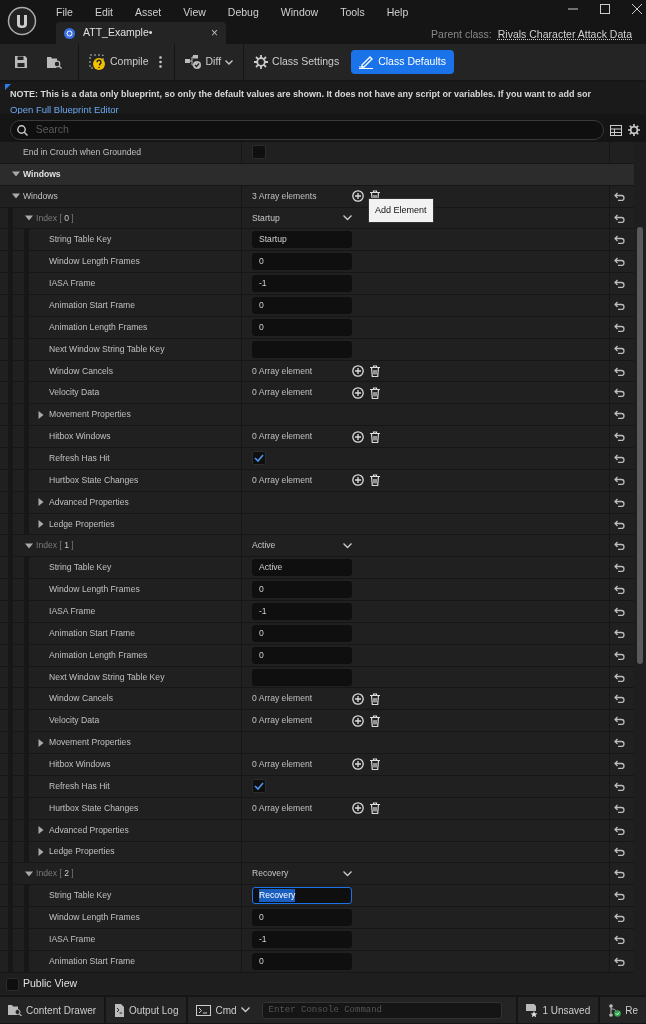  I want to click on menu-item: Asset, so click(153, 12).